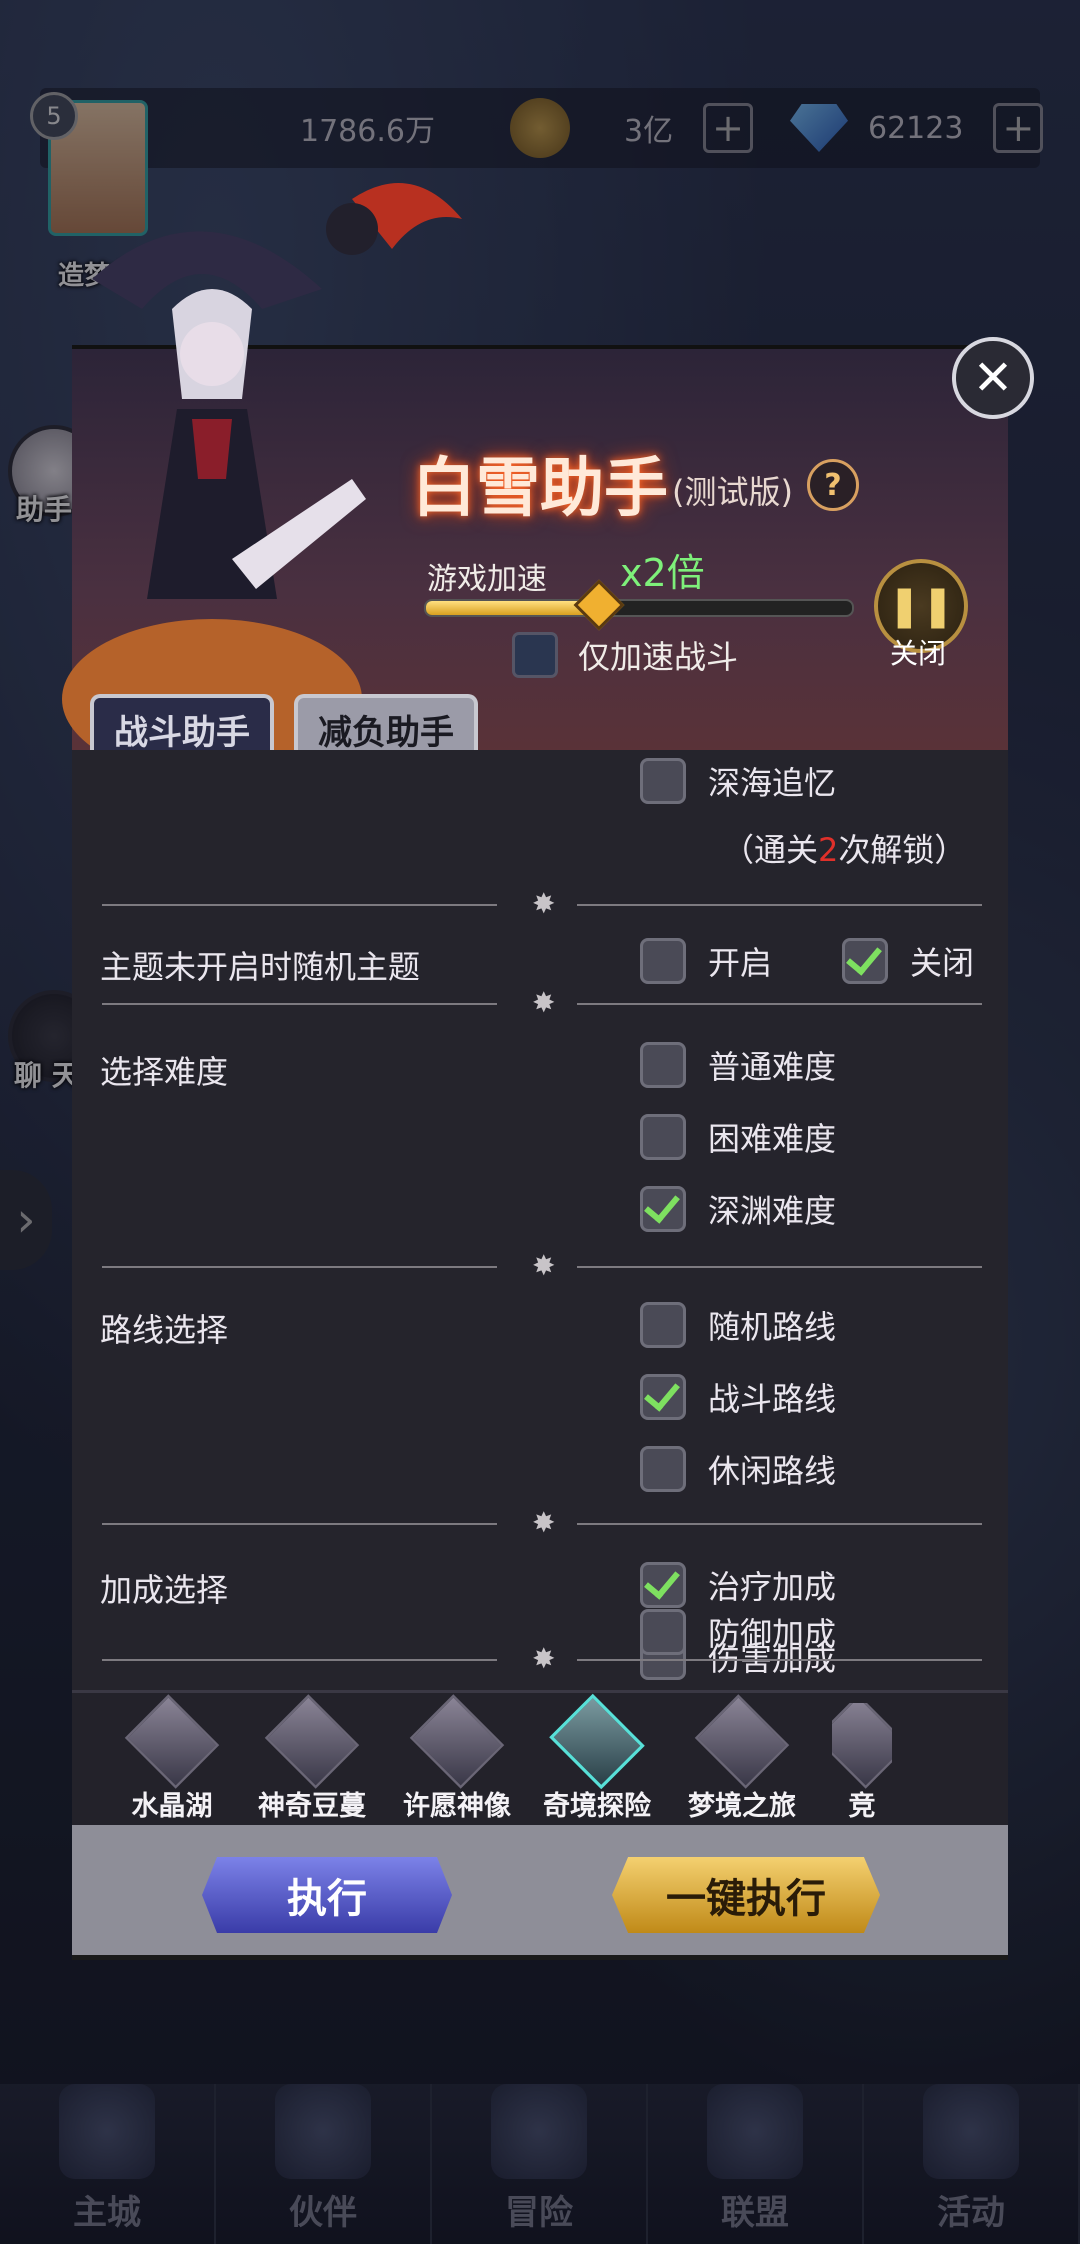 The height and width of the screenshot is (2244, 1080). I want to click on crystal-lake-icon, so click(172, 1741).